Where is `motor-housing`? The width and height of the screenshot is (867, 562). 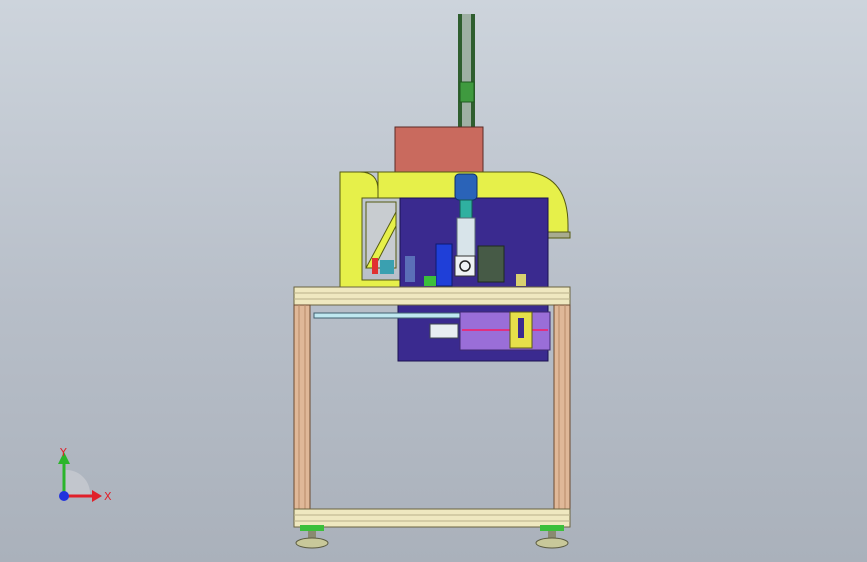 motor-housing is located at coordinates (439, 150).